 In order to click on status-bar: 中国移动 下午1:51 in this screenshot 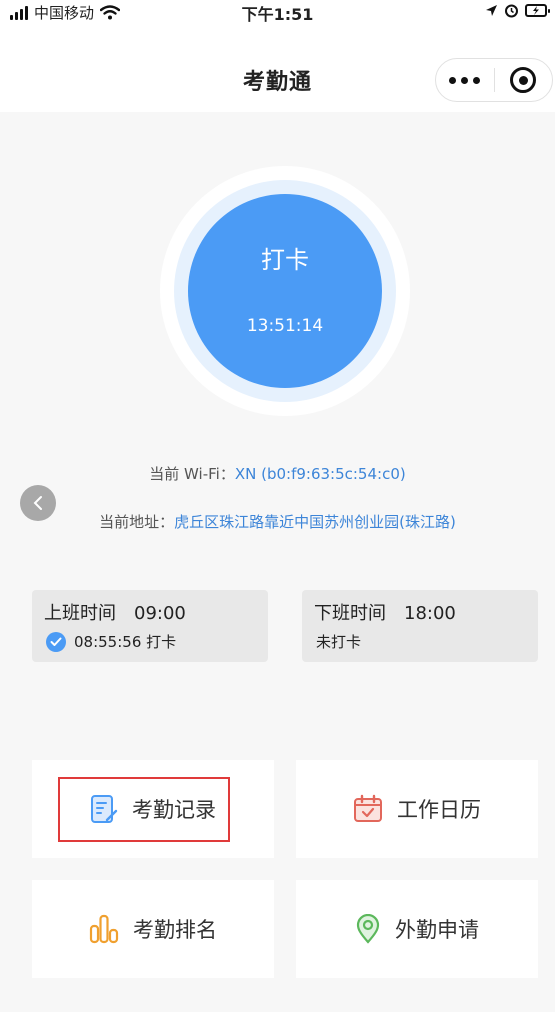, I will do `click(277, 12)`.